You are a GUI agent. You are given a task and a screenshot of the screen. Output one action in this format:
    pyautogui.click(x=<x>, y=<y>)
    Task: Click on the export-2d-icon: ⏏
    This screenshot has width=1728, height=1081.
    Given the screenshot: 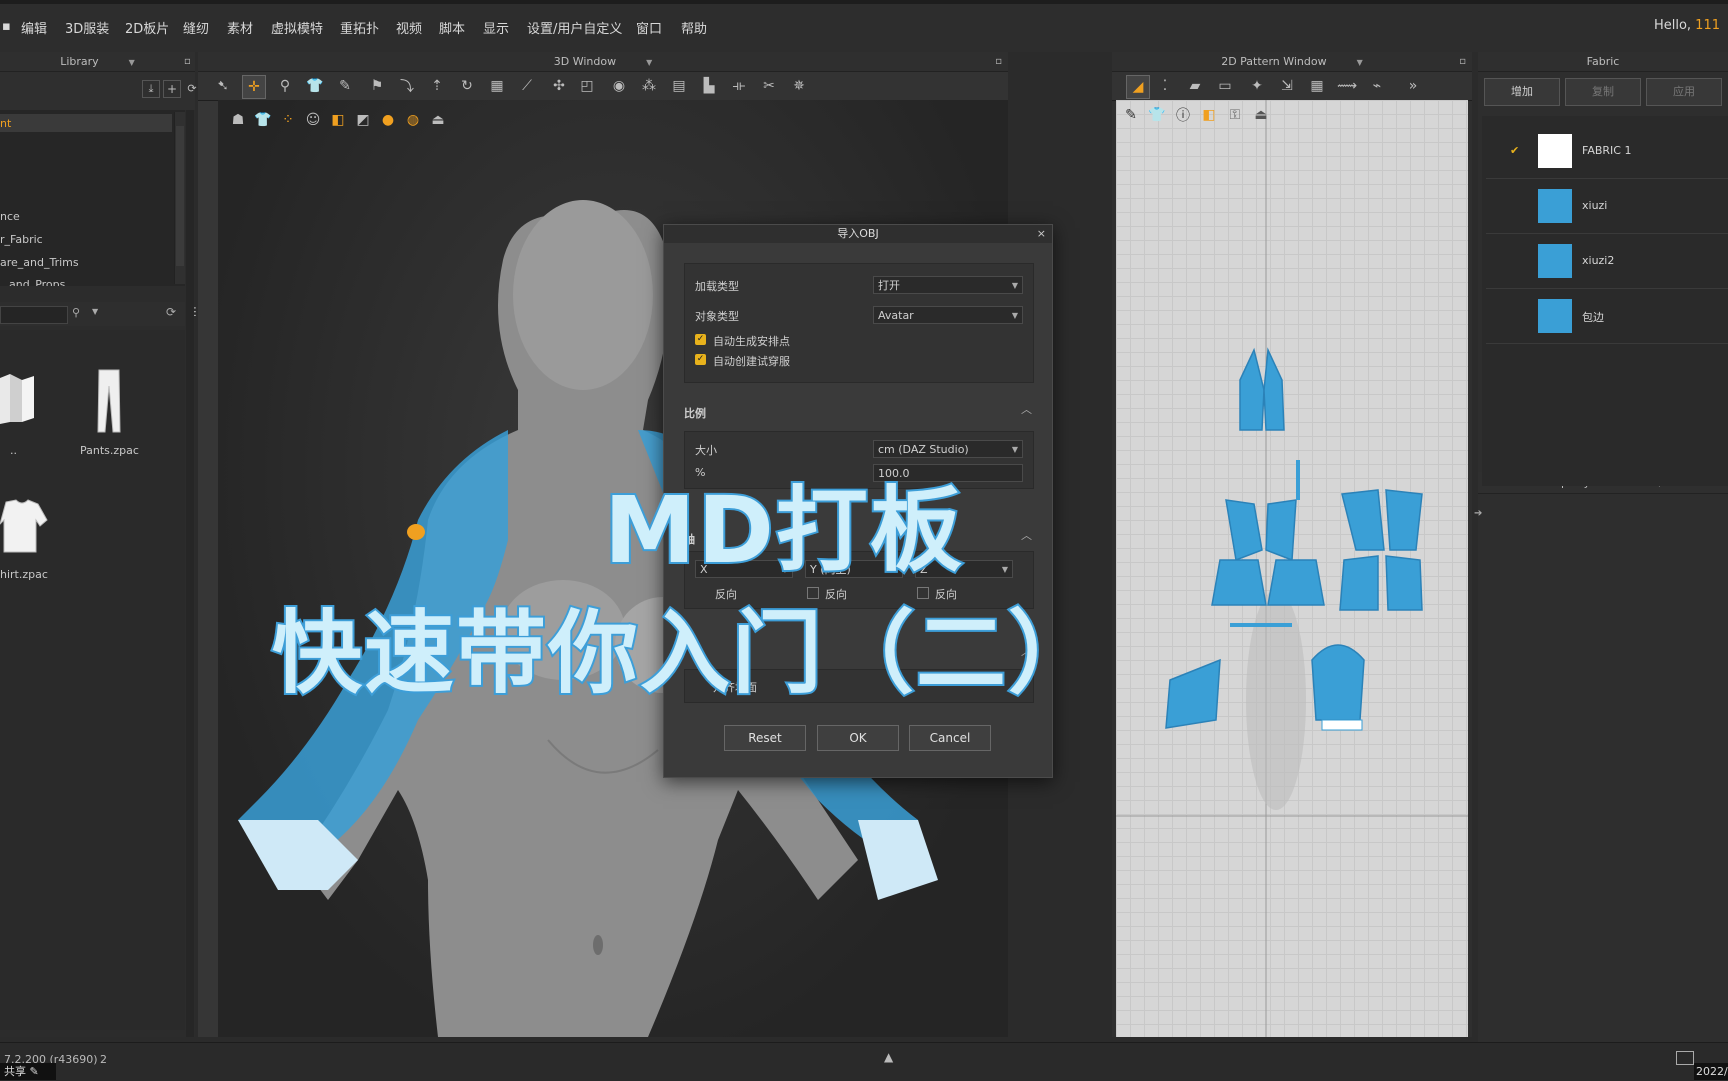 What is the action you would take?
    pyautogui.click(x=1261, y=115)
    